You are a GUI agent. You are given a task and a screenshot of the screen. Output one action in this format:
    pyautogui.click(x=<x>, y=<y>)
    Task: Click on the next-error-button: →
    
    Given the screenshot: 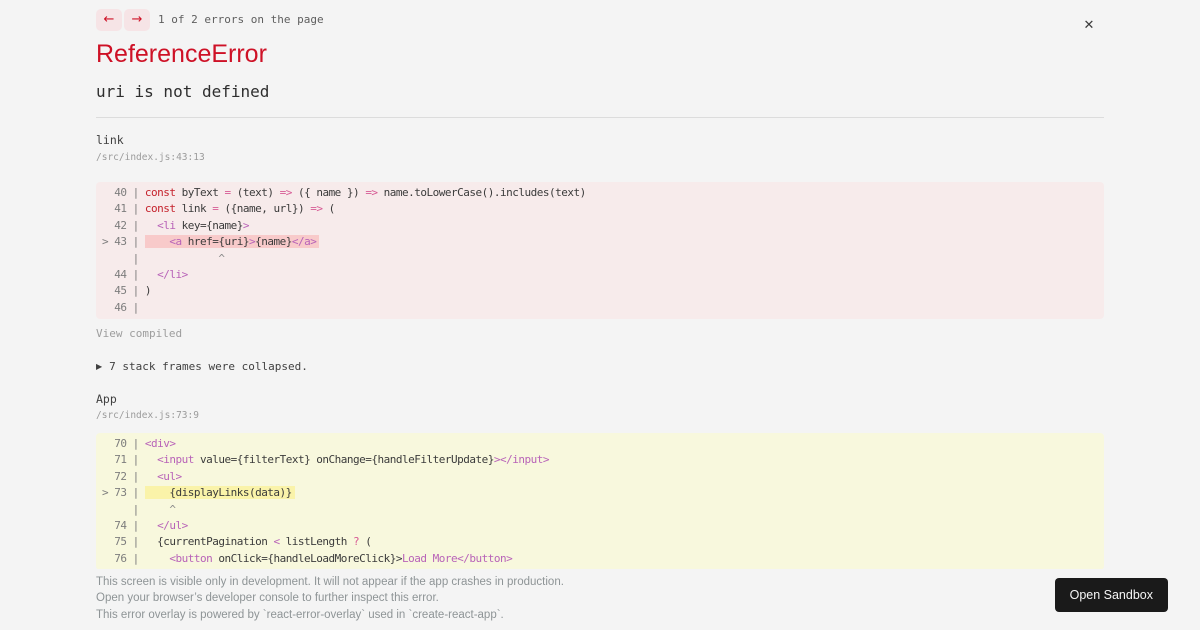 What is the action you would take?
    pyautogui.click(x=137, y=20)
    